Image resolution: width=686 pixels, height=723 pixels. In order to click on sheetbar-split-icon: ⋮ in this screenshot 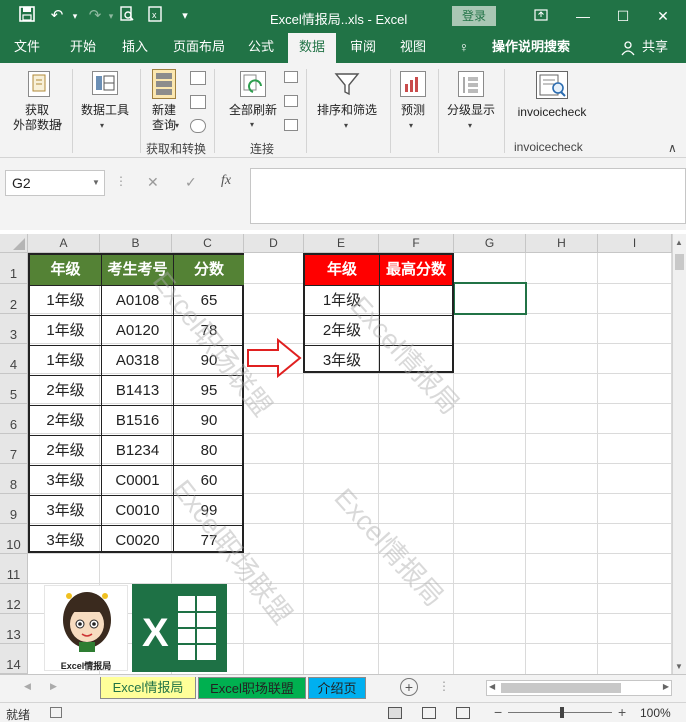, I will do `click(444, 686)`.